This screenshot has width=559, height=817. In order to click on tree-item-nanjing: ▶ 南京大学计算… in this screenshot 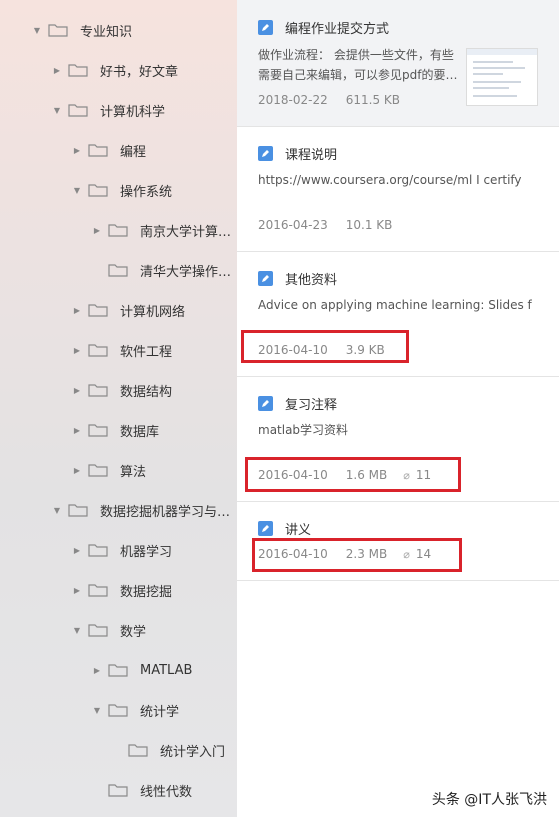, I will do `click(161, 230)`.